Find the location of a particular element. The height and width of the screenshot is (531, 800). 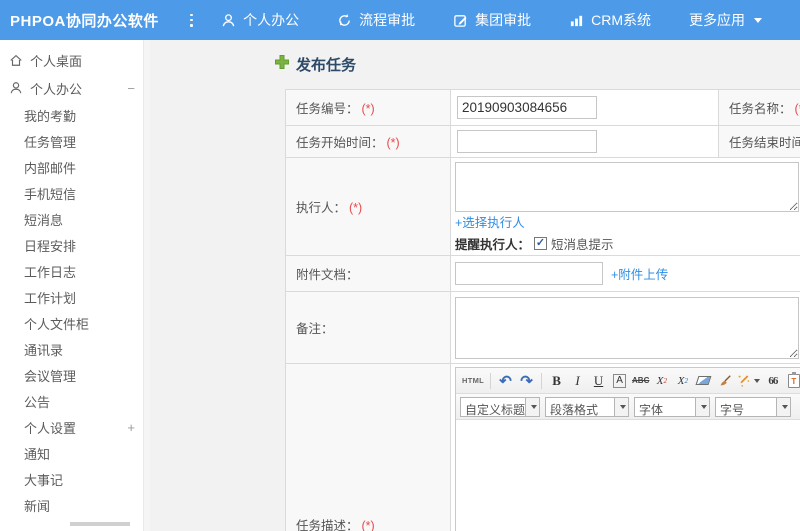

brush-icon is located at coordinates (725, 379).